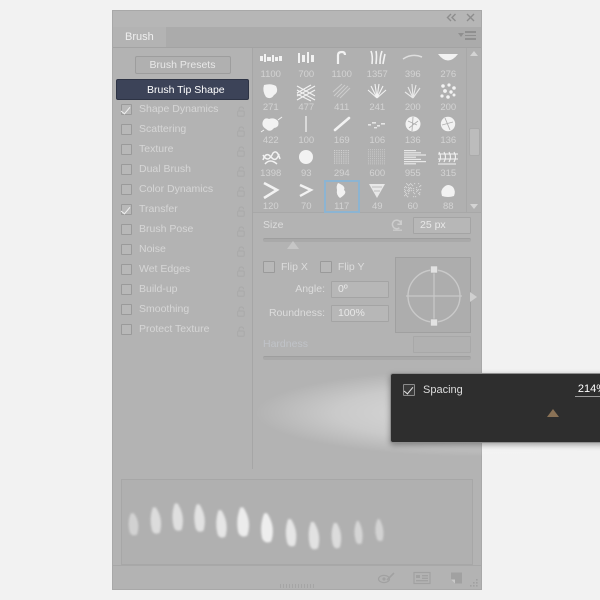  Describe the element at coordinates (467, 35) in the screenshot. I see `panel-menu-icon` at that location.